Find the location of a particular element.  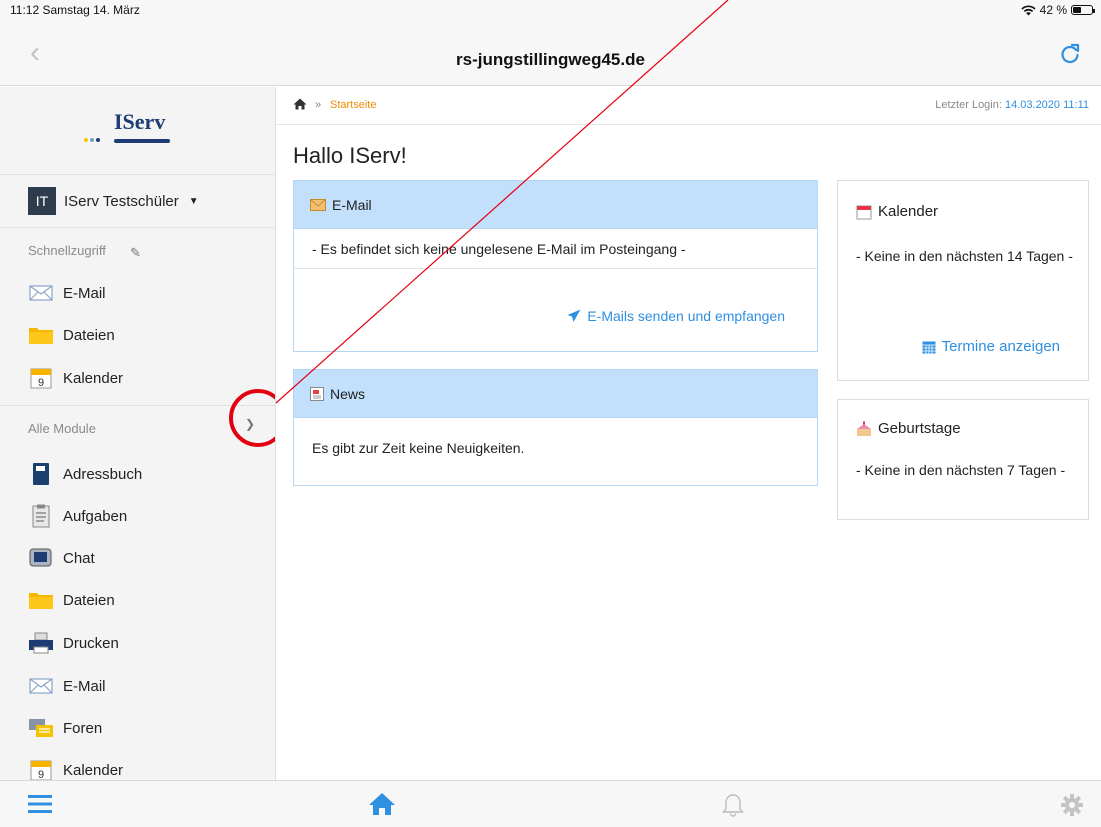

breadcrumb-current: Startseite is located at coordinates (353, 105).